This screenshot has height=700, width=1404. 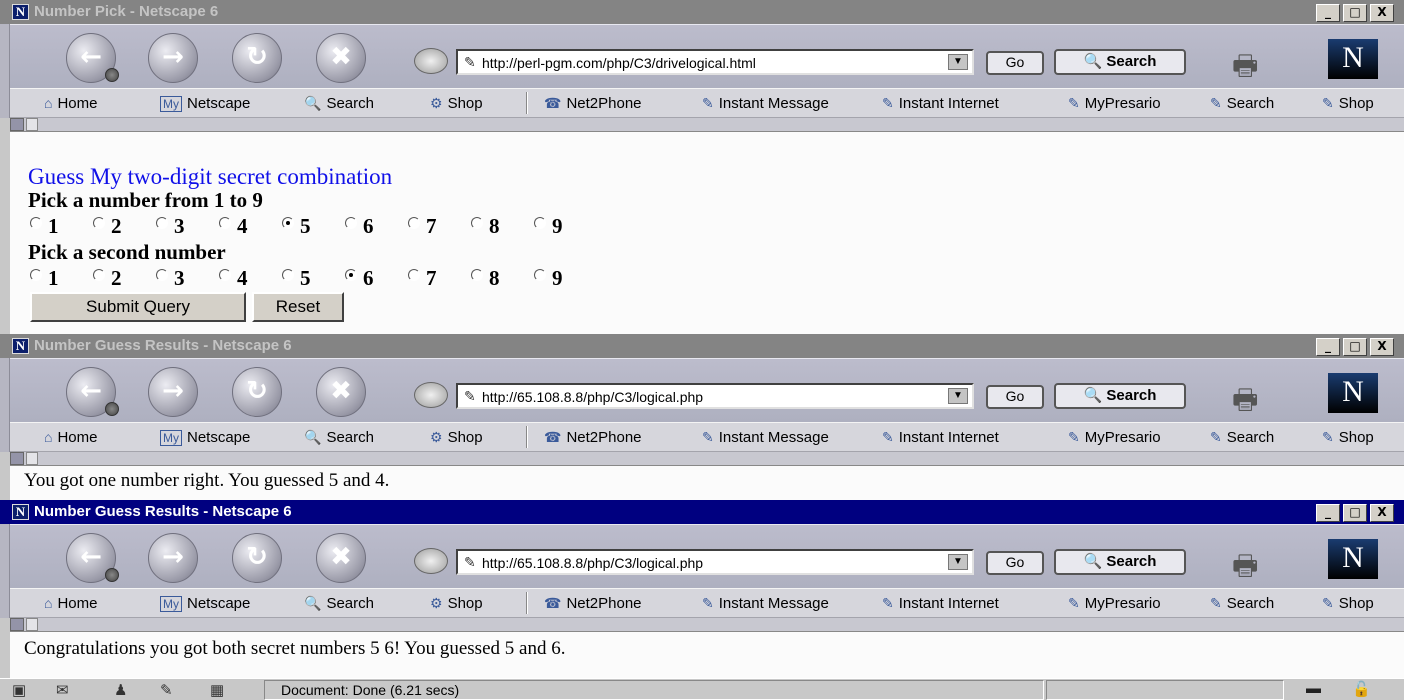 I want to click on forward-button: →, so click(x=173, y=558).